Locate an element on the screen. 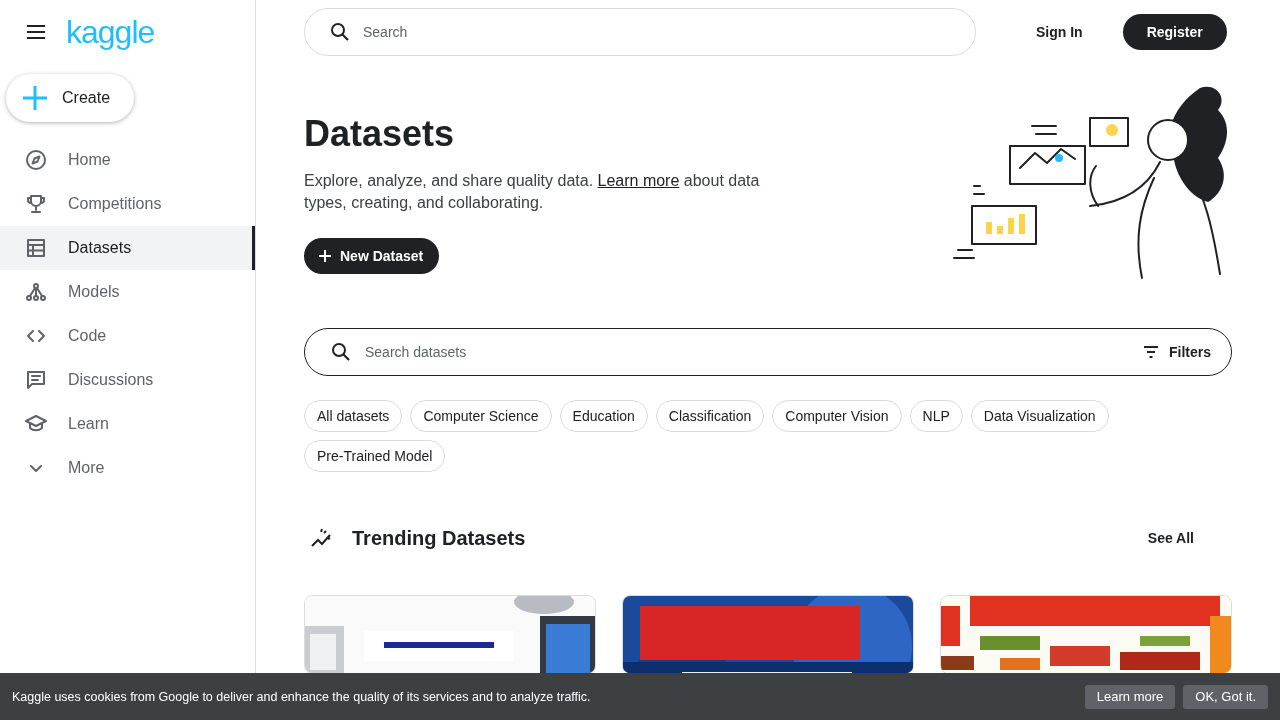 The height and width of the screenshot is (720, 1280). compass-icon is located at coordinates (36, 160).